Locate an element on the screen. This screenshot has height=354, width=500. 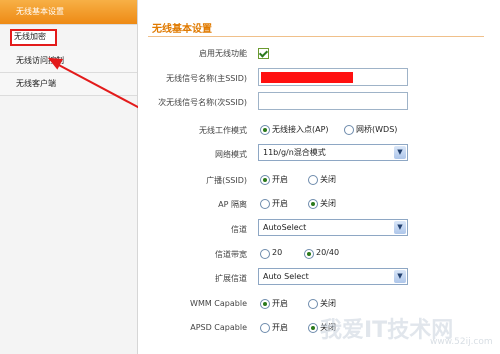
wireless-mode-label: 无线工作模式 is located at coordinates (223, 130).